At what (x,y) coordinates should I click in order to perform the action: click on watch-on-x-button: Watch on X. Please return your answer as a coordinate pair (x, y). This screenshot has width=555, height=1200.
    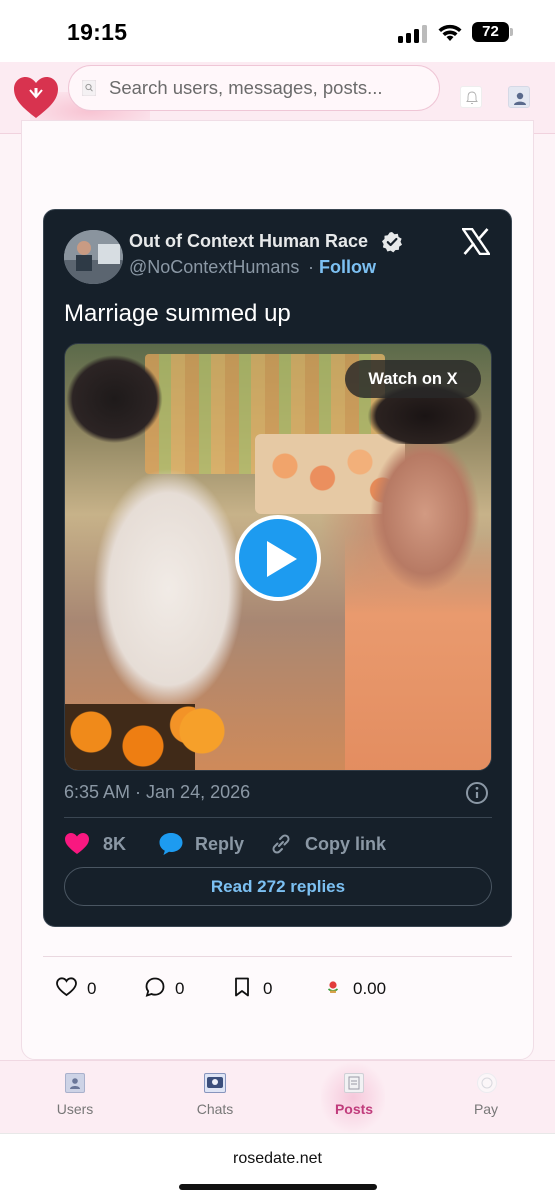
    Looking at the image, I should click on (413, 379).